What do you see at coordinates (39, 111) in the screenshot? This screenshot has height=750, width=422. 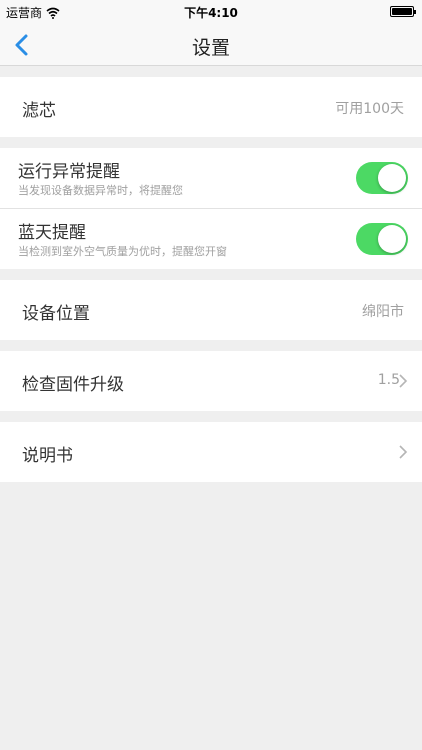 I see `filter-label: 滤芯` at bounding box center [39, 111].